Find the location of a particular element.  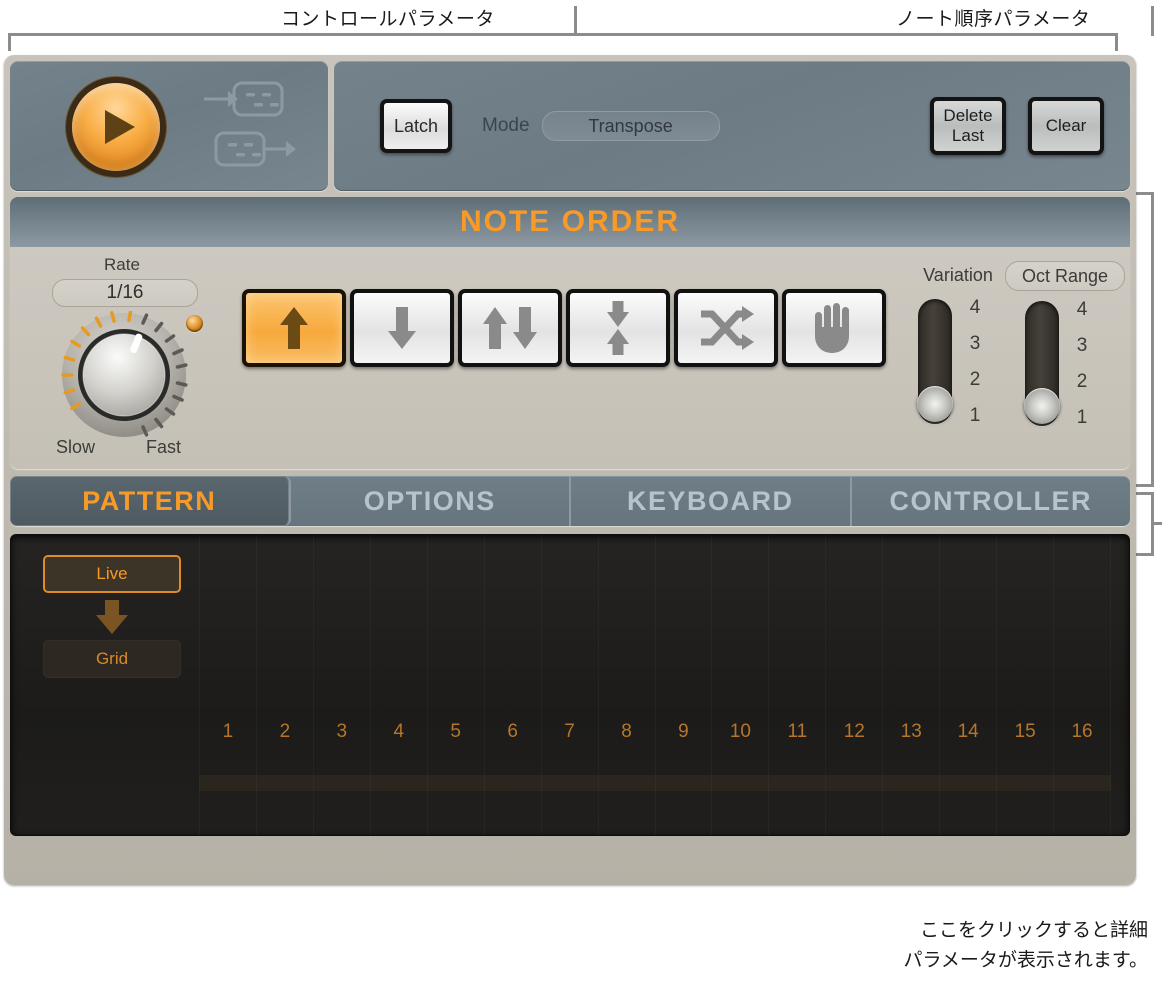

live-mode-button: Live is located at coordinates (112, 574).